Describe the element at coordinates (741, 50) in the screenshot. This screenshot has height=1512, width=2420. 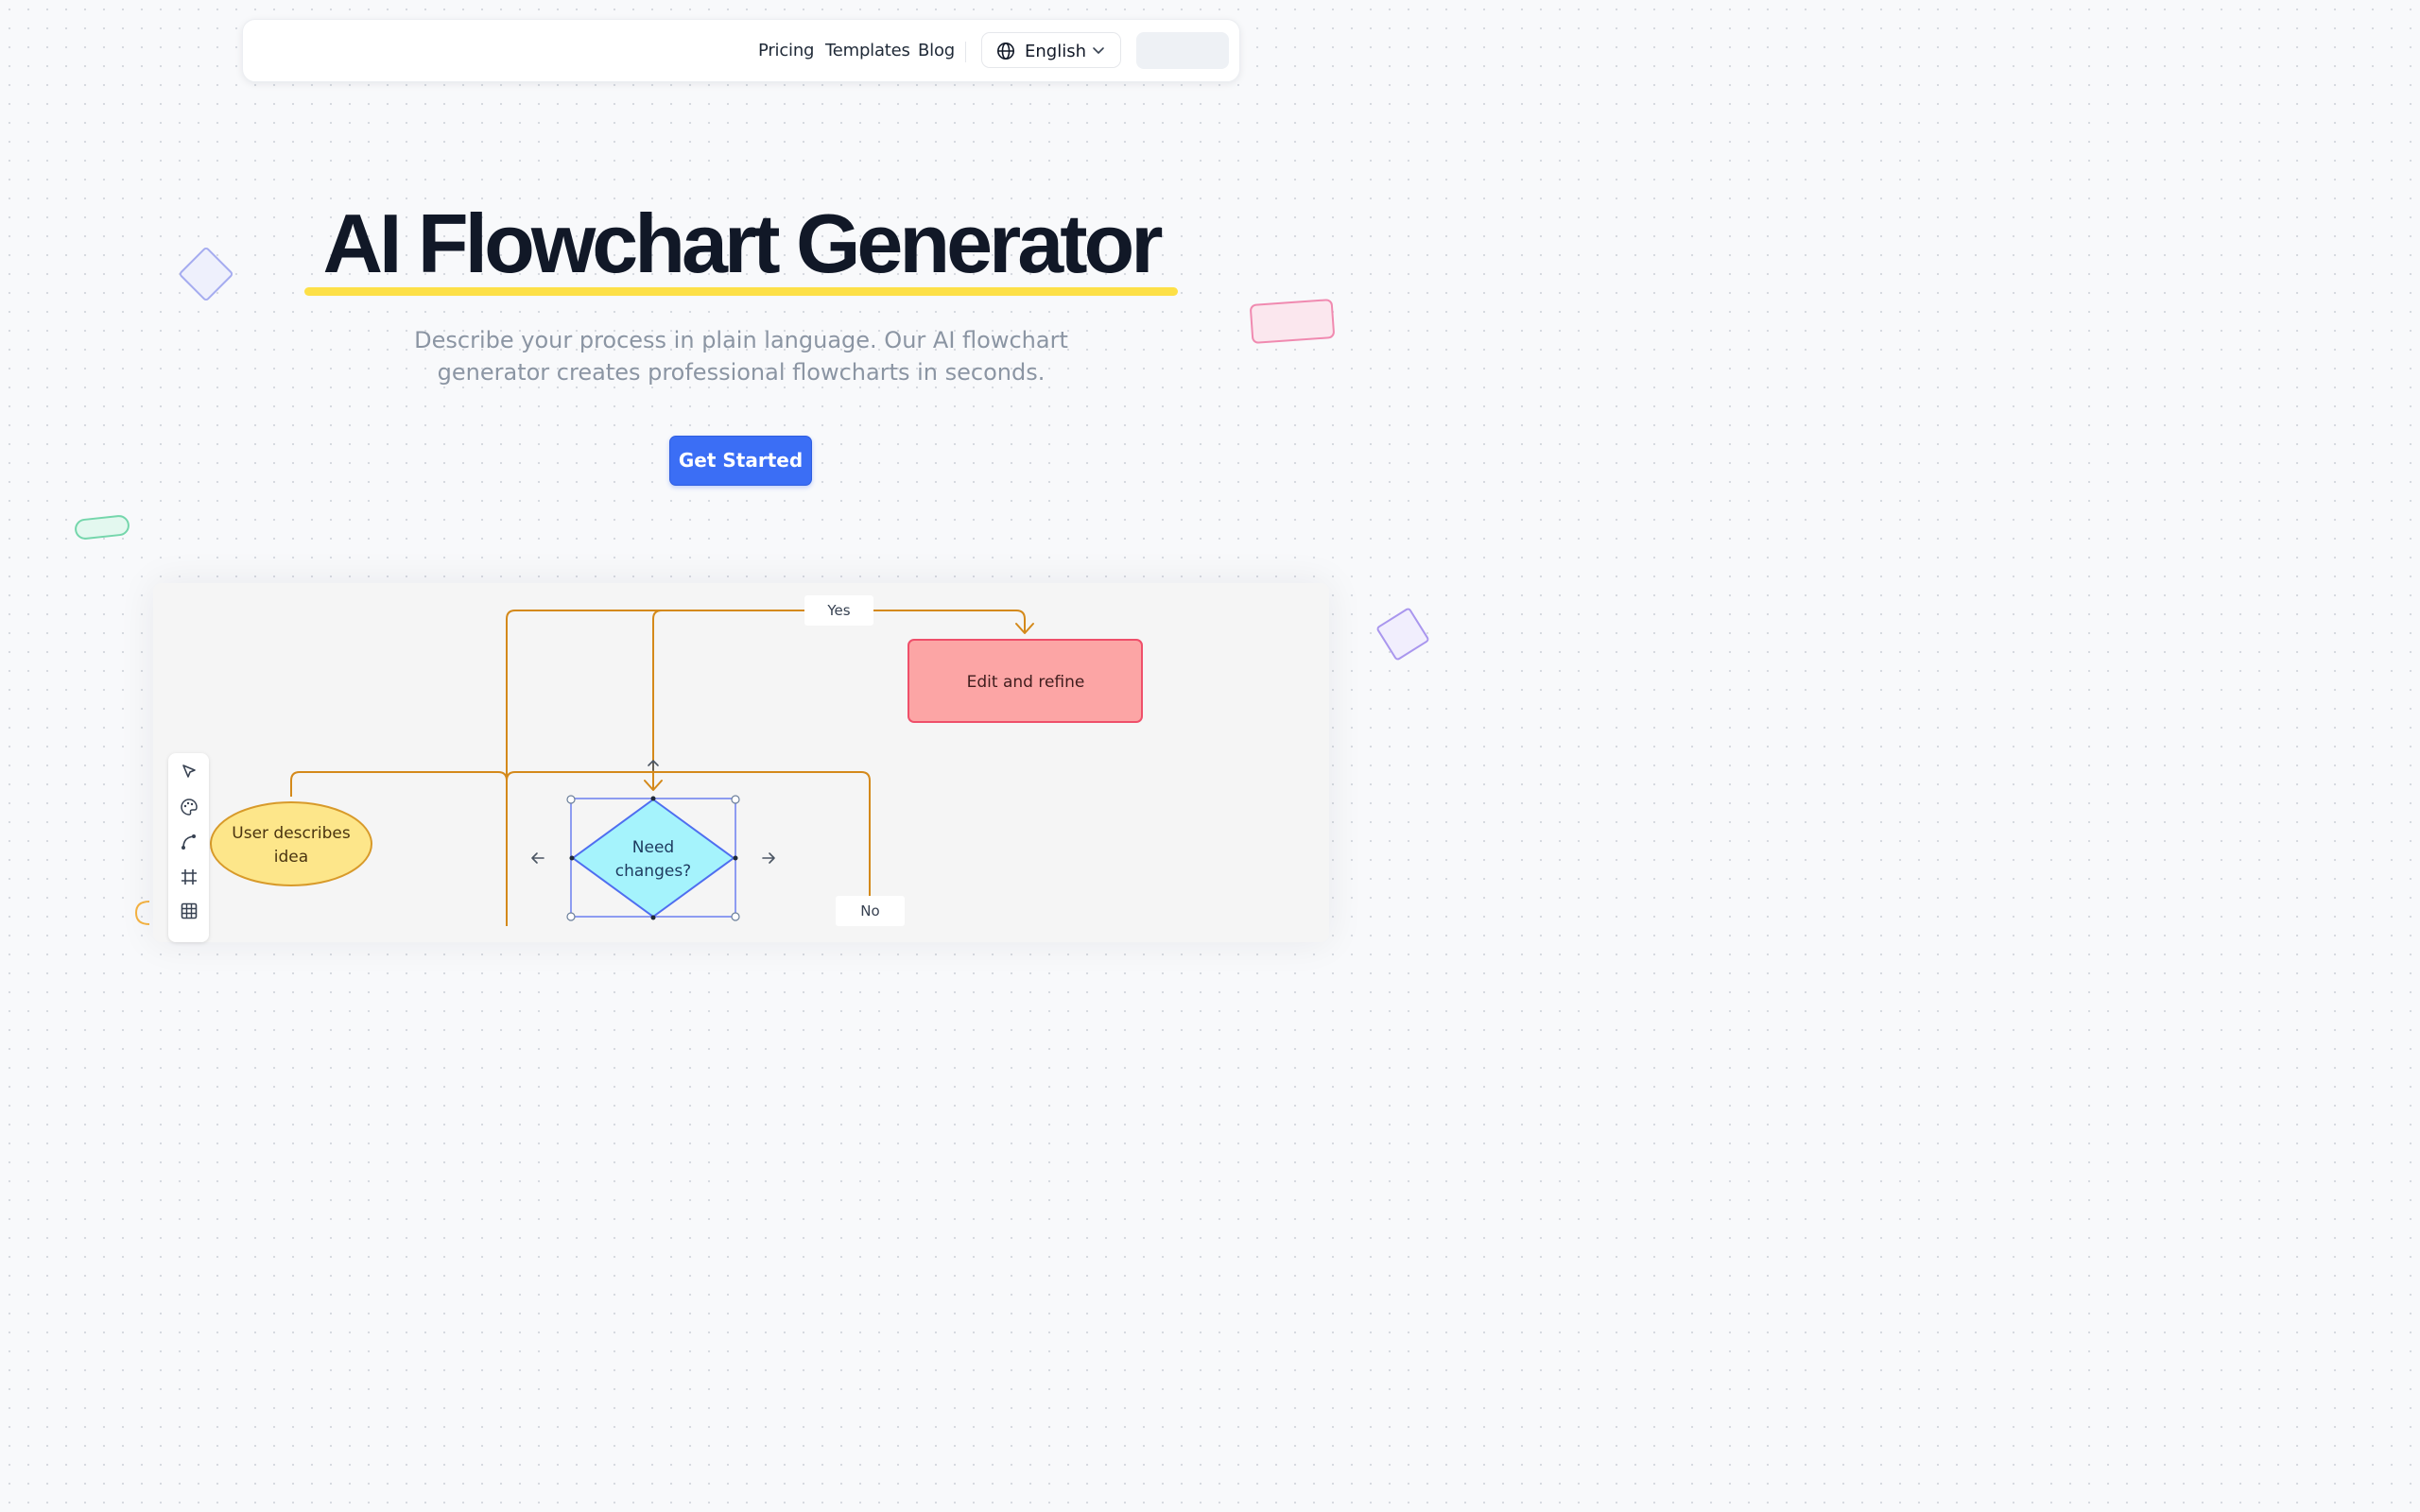
I see `top-navbar: Pricing Templates Blog English` at that location.